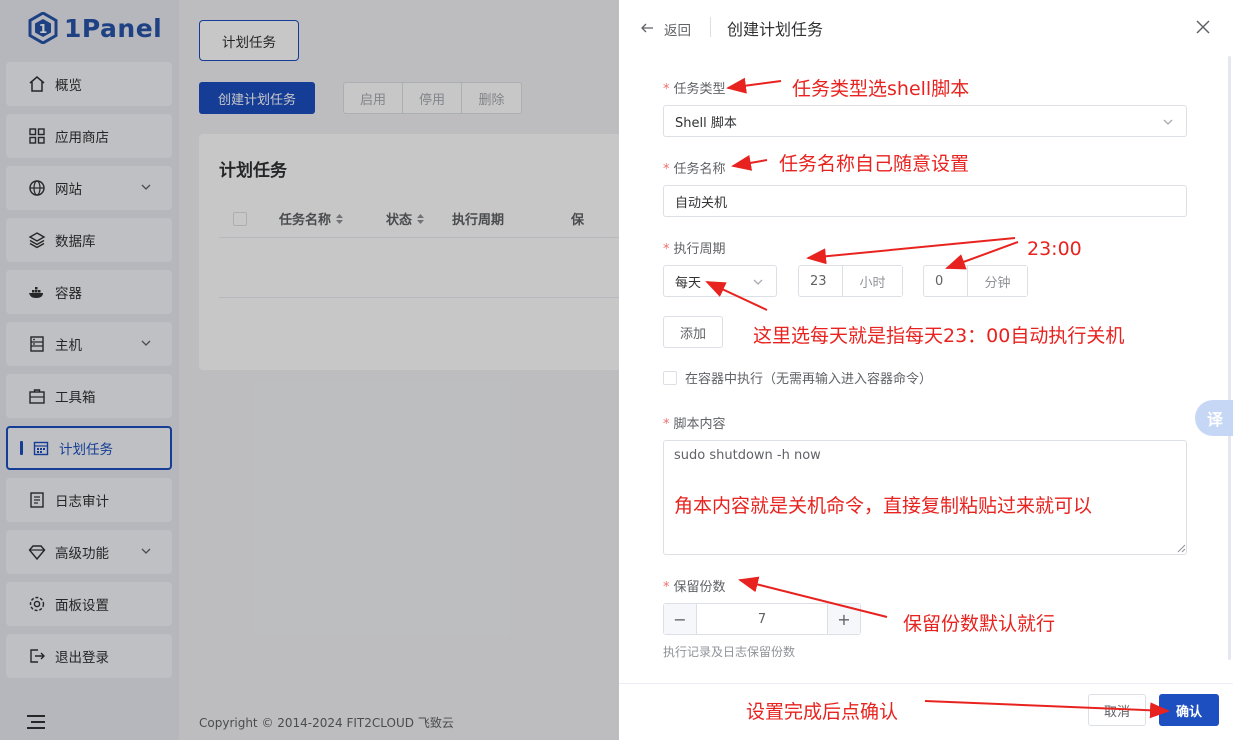 The height and width of the screenshot is (740, 1233). I want to click on translate-floating-button: 译, so click(1214, 418).